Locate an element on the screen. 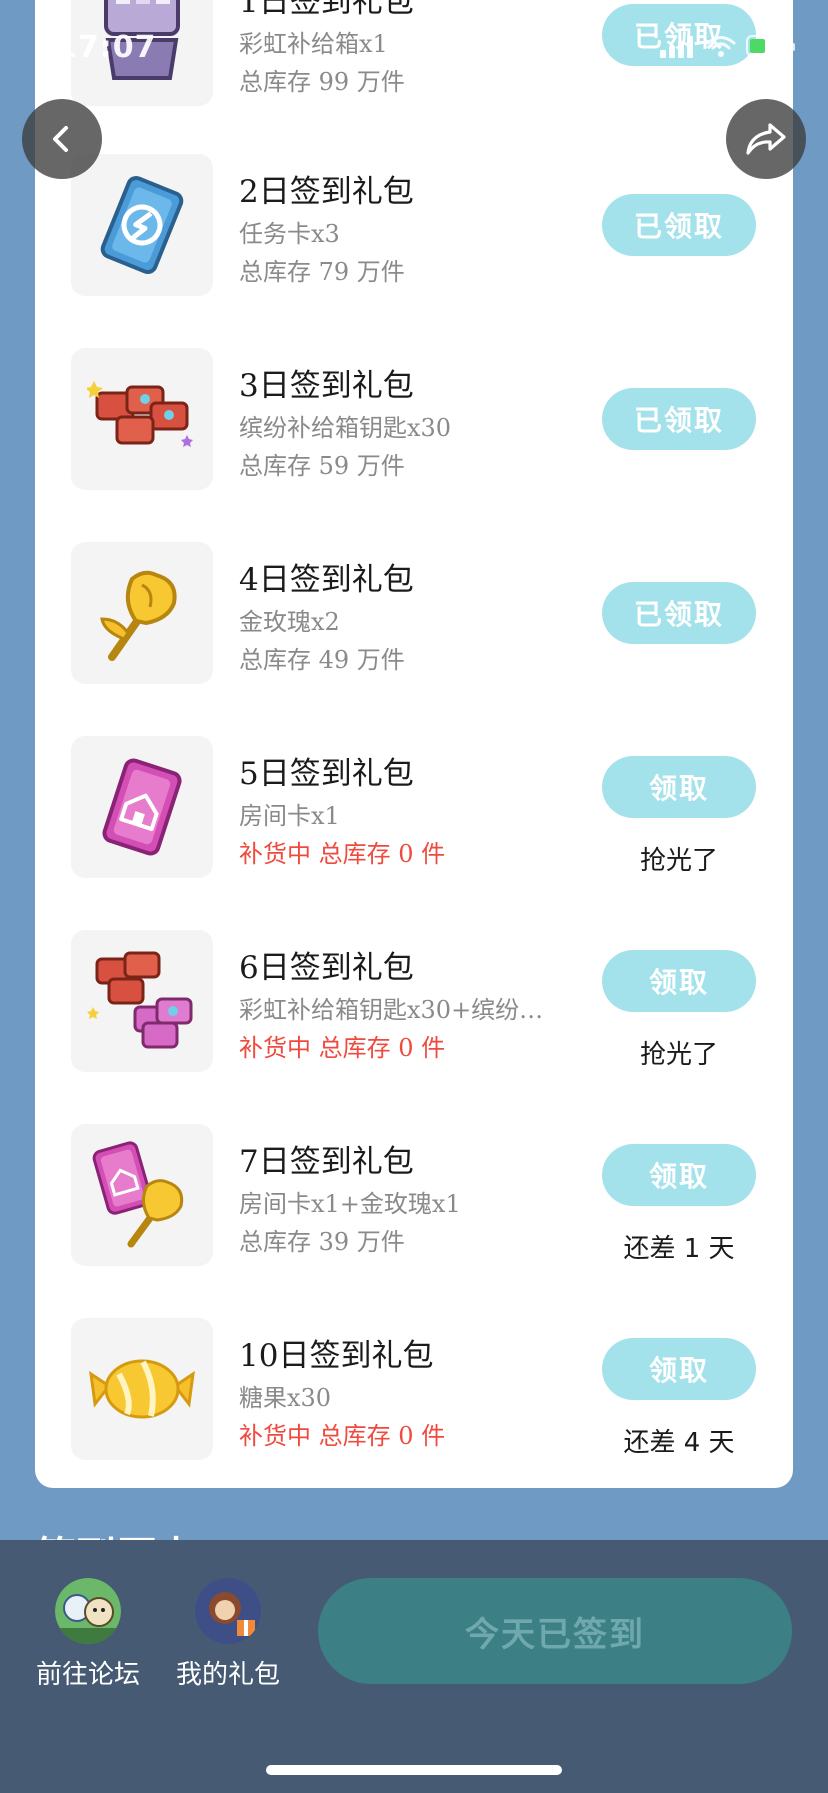  reward-row: 7日签到礼包 房间卡x1+金玫瑰x1 总库存 39 万件 领取 还差 1 天 is located at coordinates (414, 1195).